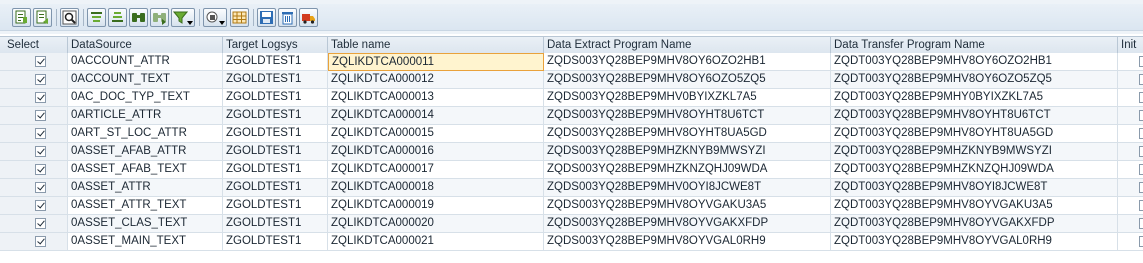 This screenshot has height=263, width=1143. Describe the element at coordinates (687, 152) in the screenshot. I see `extract-program-cell: ZQDS003YQ28BEP9MHZKNYB9MWSYZI` at that location.